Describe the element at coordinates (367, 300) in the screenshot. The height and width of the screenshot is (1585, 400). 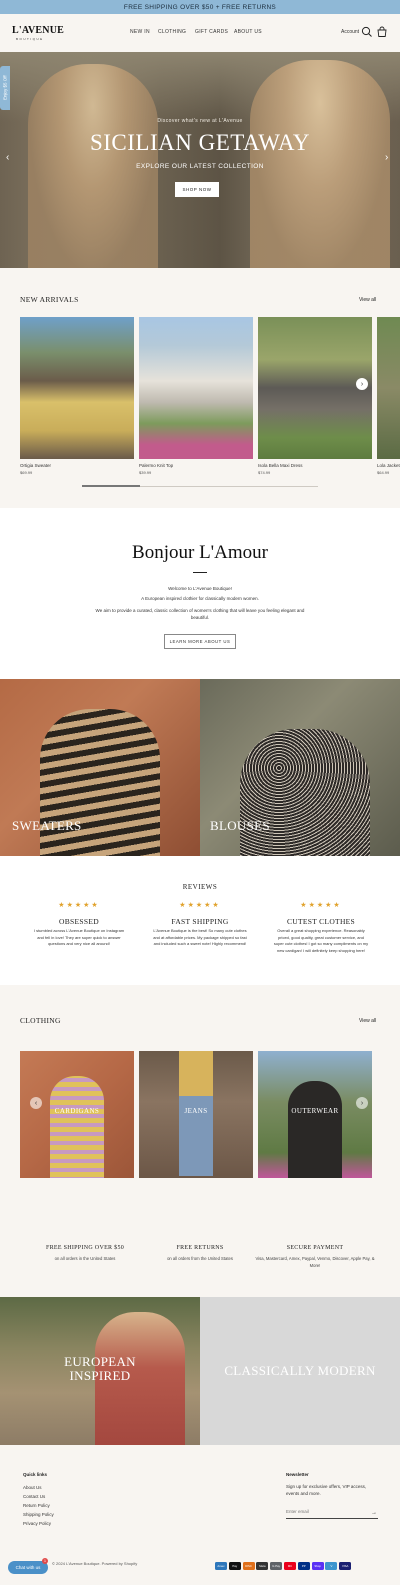
I see `new-arrivals-view-all: View all` at that location.